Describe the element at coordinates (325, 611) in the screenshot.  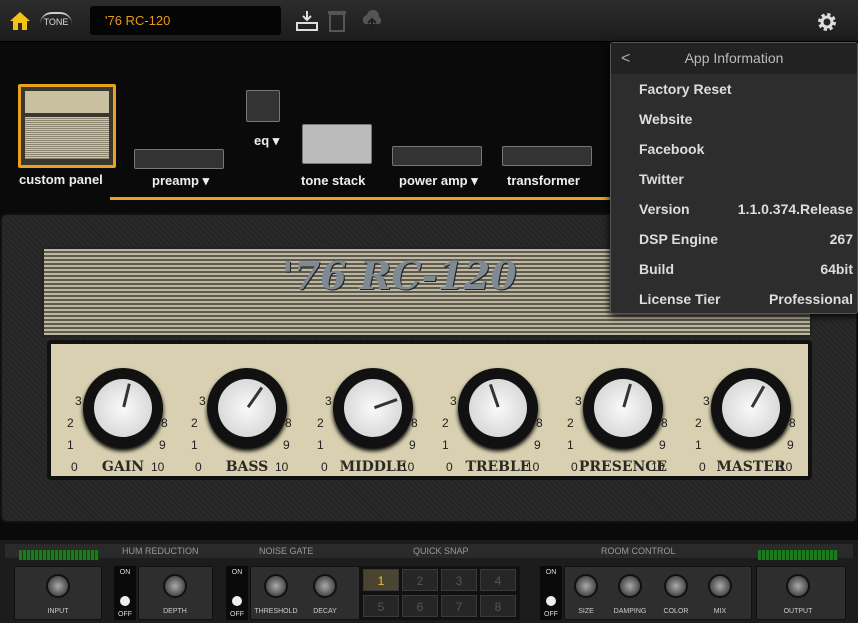
I see `decay-label: DECAY` at that location.